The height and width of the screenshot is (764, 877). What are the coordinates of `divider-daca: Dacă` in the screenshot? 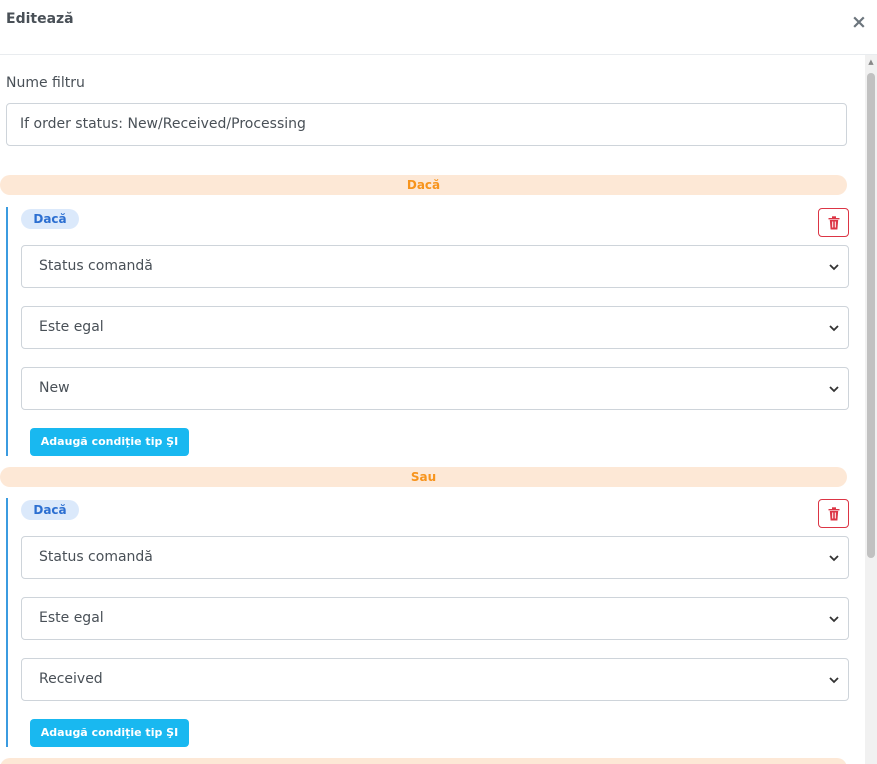 It's located at (423, 185).